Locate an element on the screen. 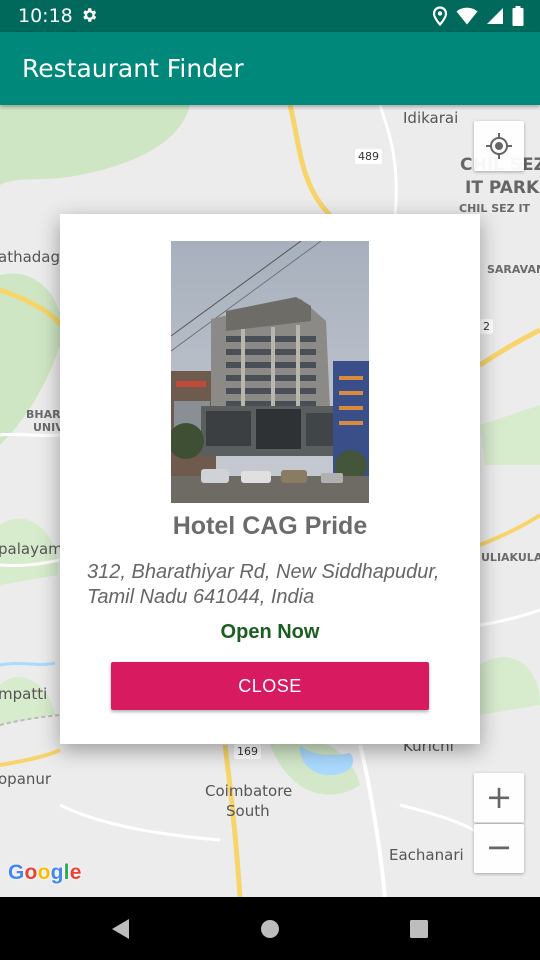  home-icon is located at coordinates (270, 929).